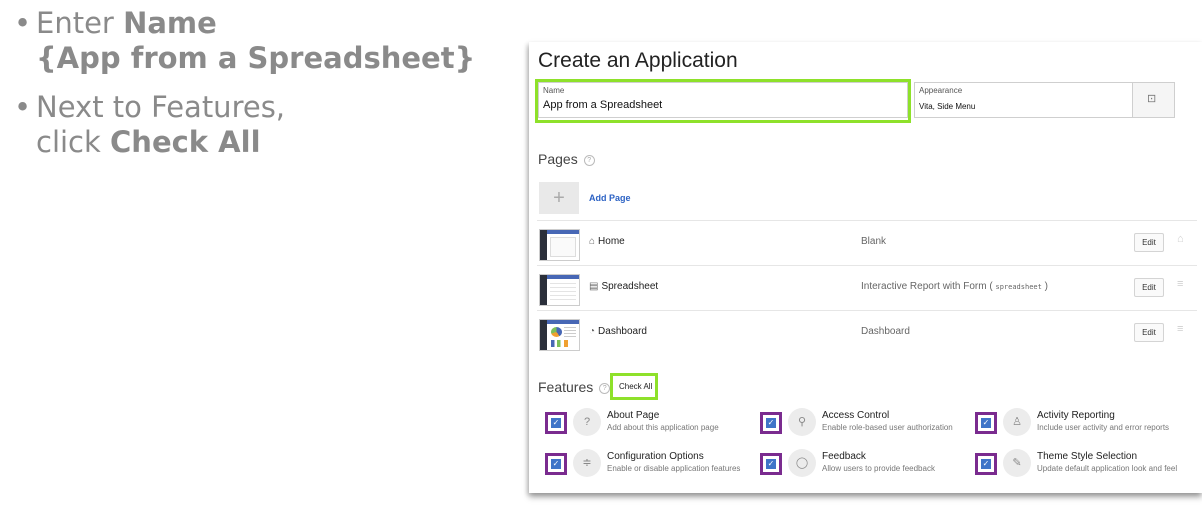 The image size is (1202, 523). Describe the element at coordinates (723, 101) in the screenshot. I see `name-highlight` at that location.